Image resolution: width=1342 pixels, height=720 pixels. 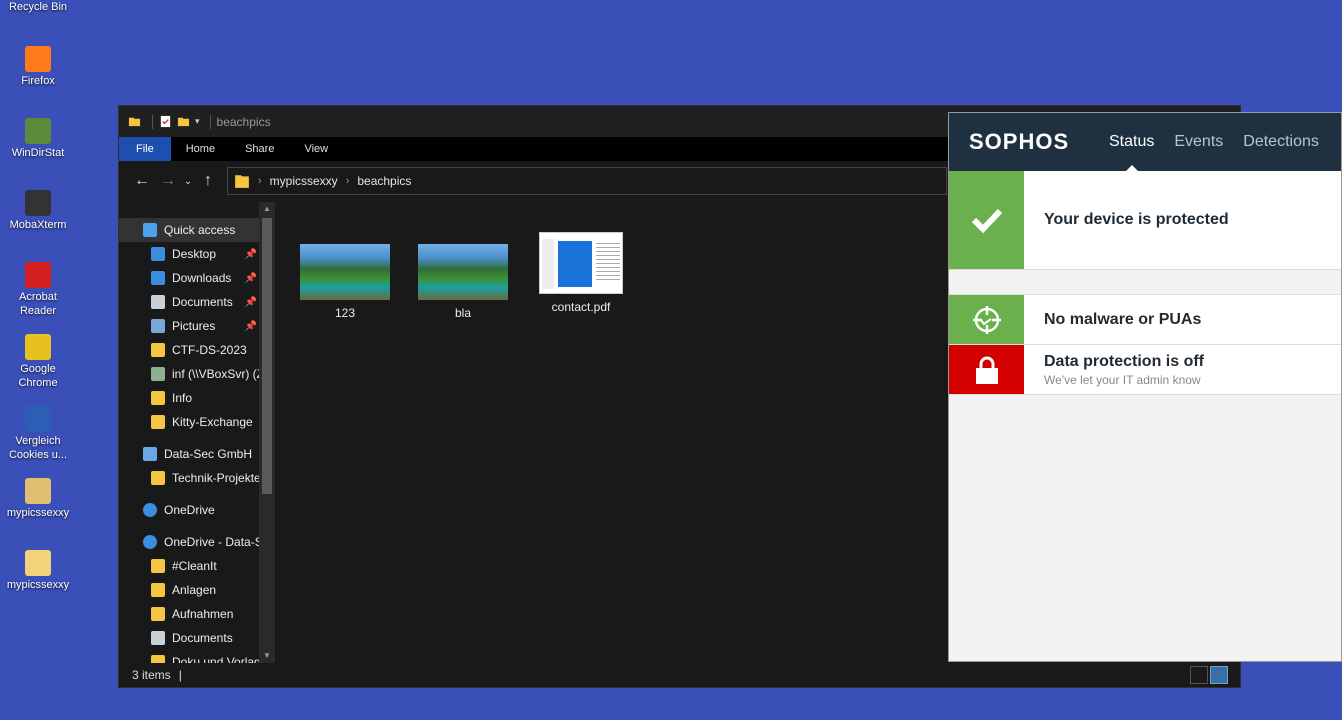 I want to click on large-icons-view-icon, so click(x=1219, y=675).